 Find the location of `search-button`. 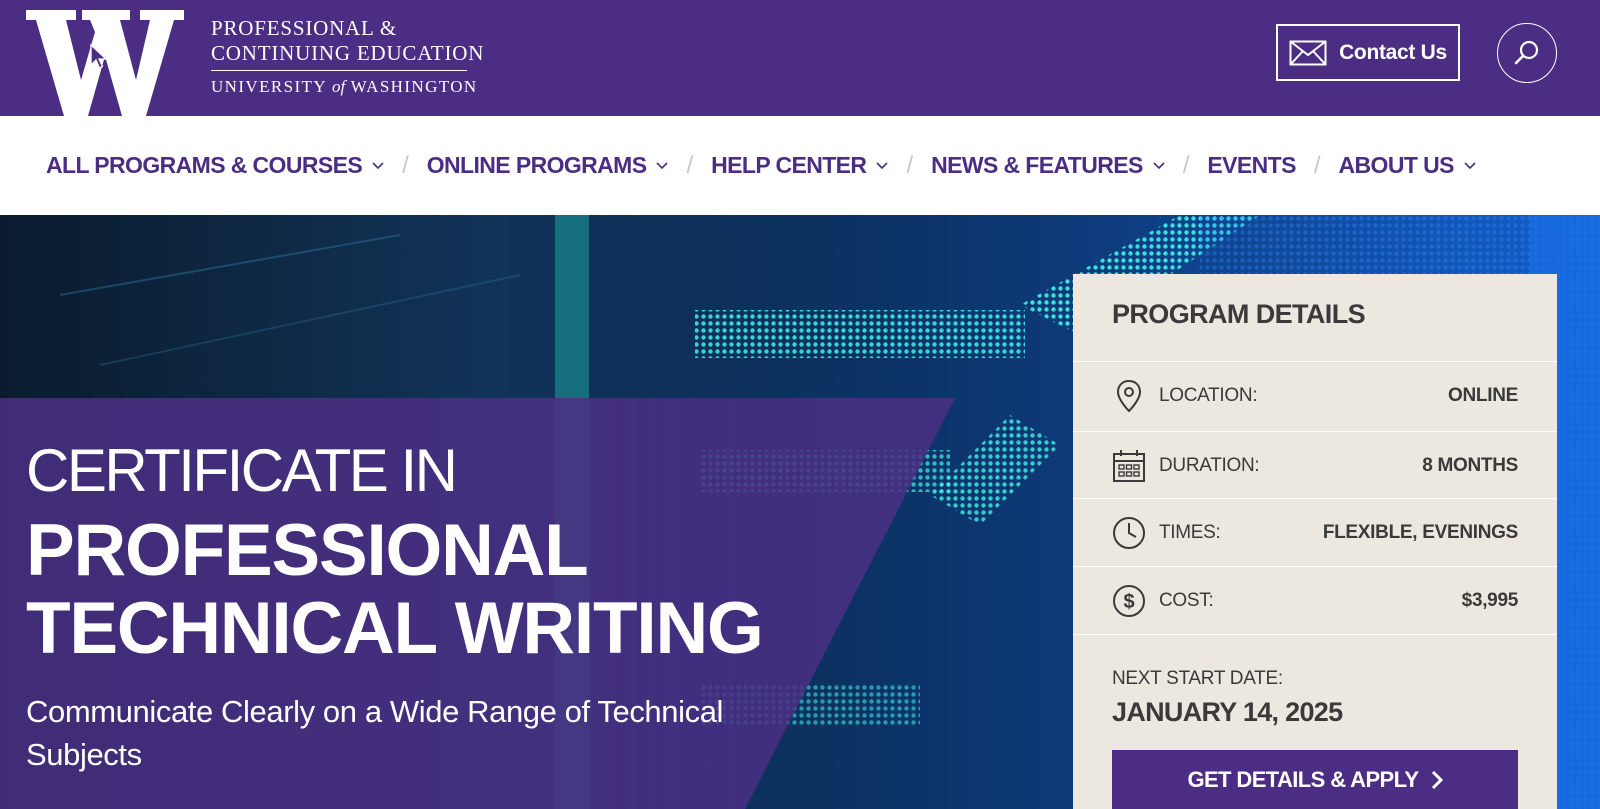

search-button is located at coordinates (1527, 53).